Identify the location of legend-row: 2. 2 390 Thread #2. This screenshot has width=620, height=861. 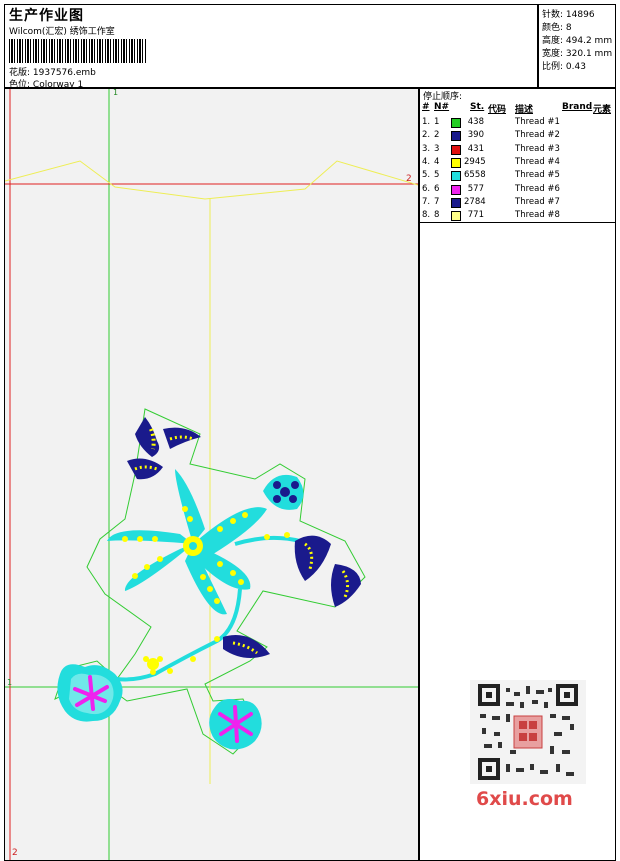
(518, 135).